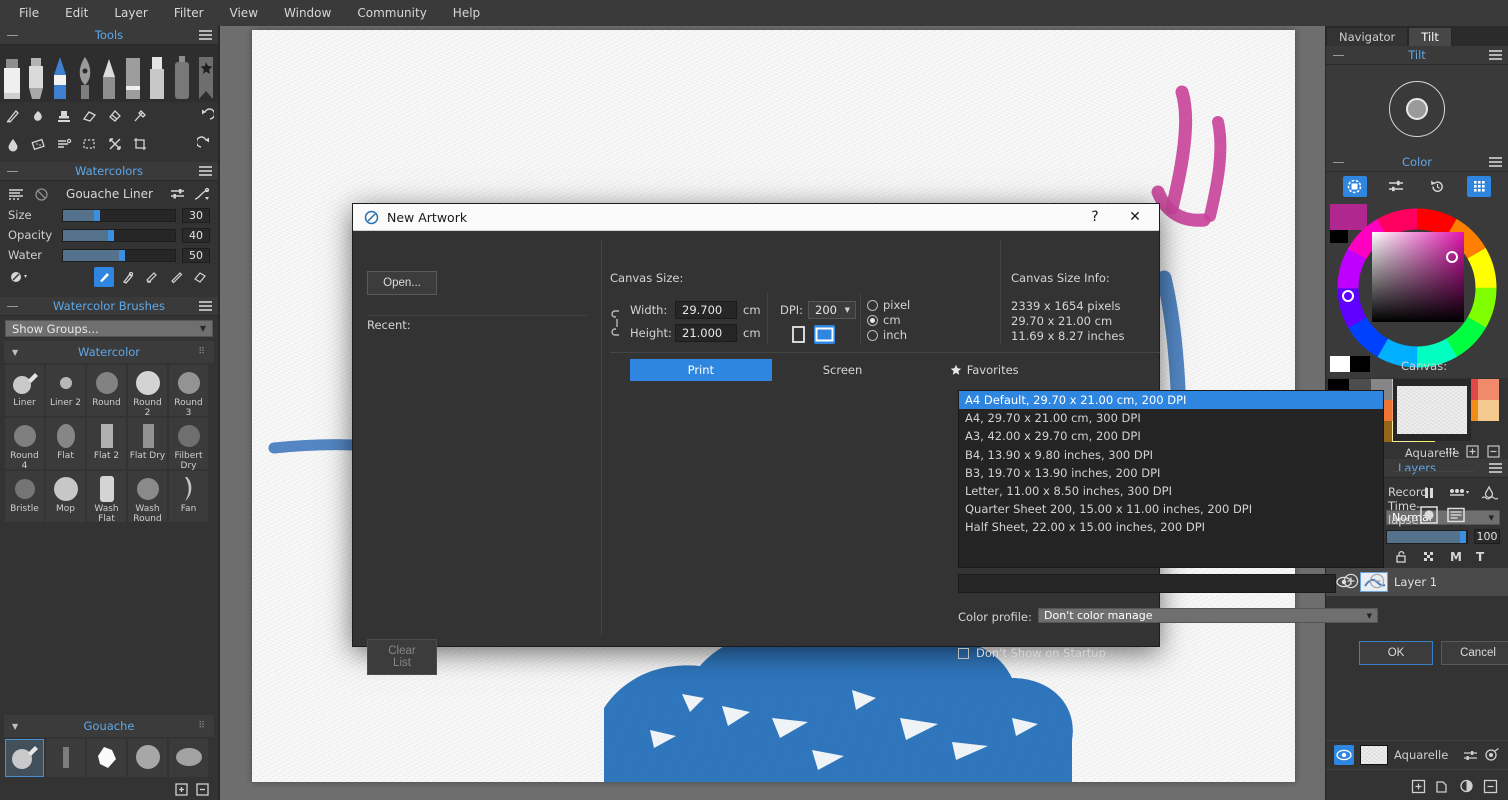 The width and height of the screenshot is (1508, 800). I want to click on add-brush-icon, so click(181, 789).